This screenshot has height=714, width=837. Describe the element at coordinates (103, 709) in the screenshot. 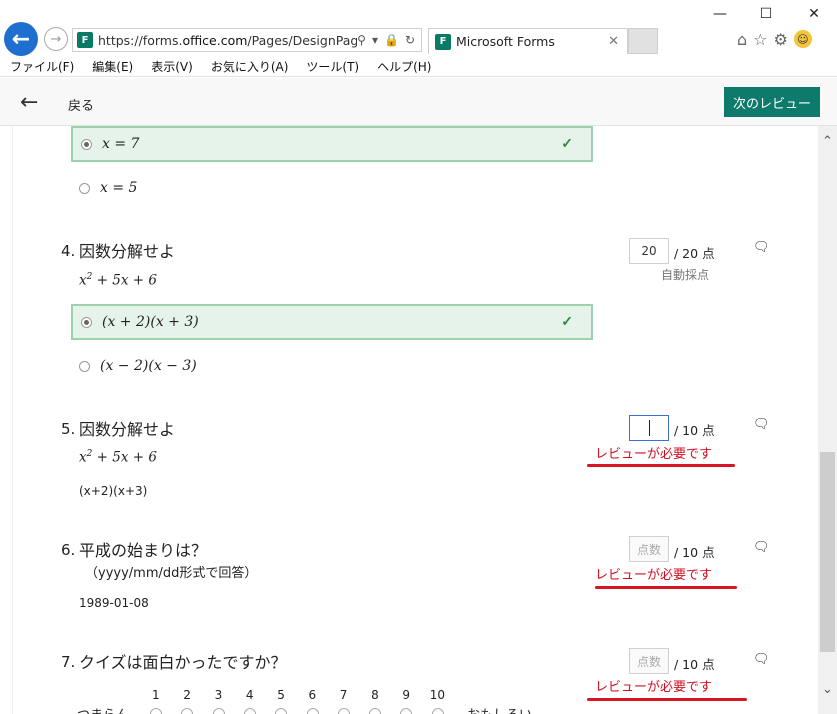

I see `scale-low-label: つまらん` at that location.